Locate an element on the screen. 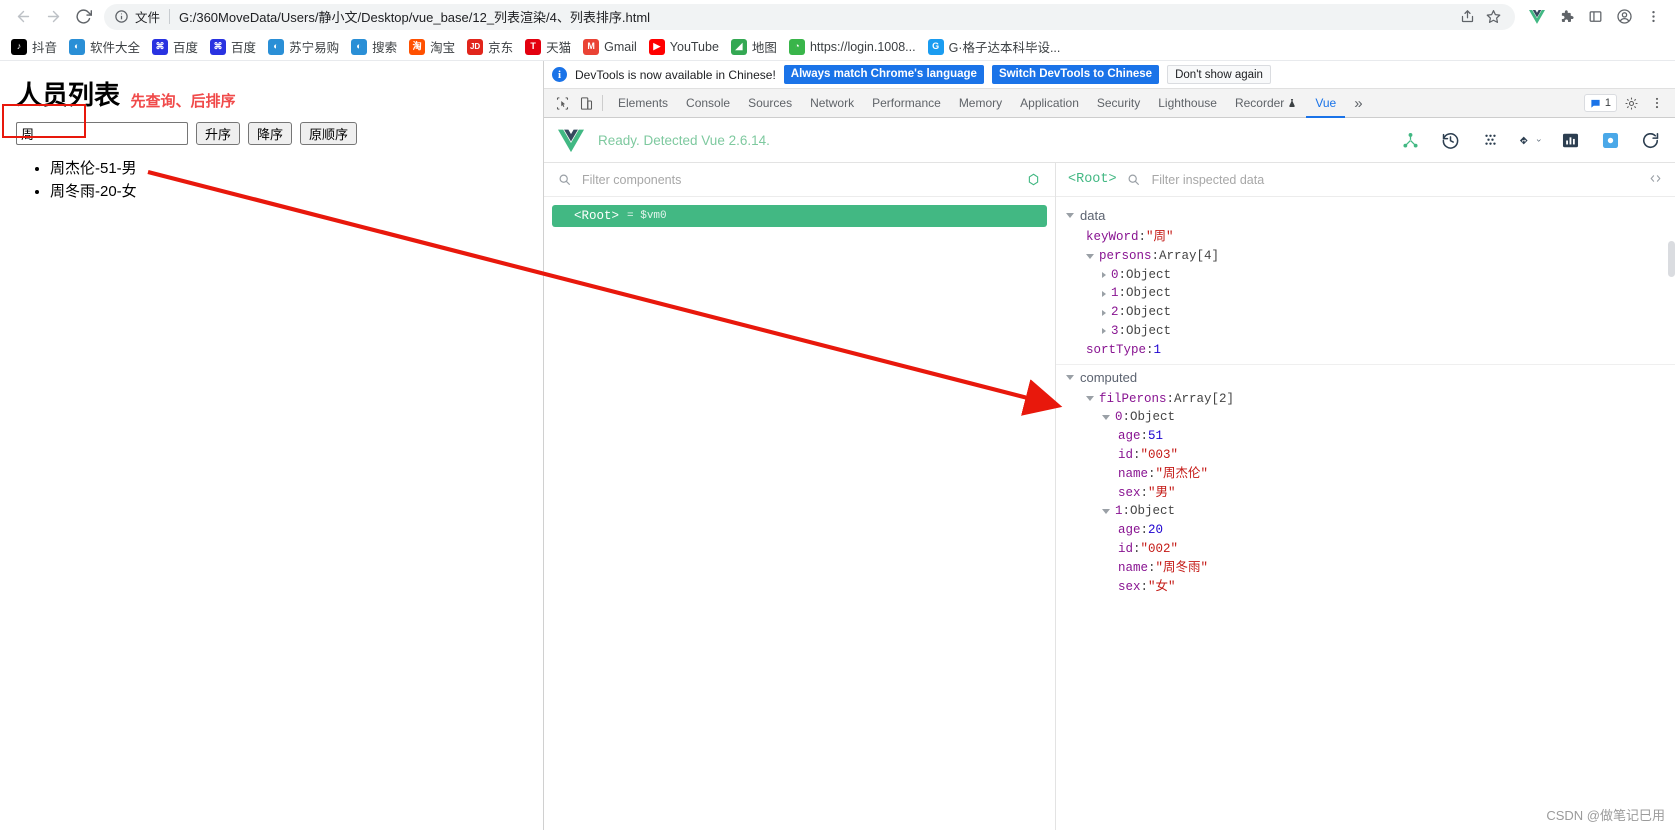  tab-performance: Performance is located at coordinates (906, 103).